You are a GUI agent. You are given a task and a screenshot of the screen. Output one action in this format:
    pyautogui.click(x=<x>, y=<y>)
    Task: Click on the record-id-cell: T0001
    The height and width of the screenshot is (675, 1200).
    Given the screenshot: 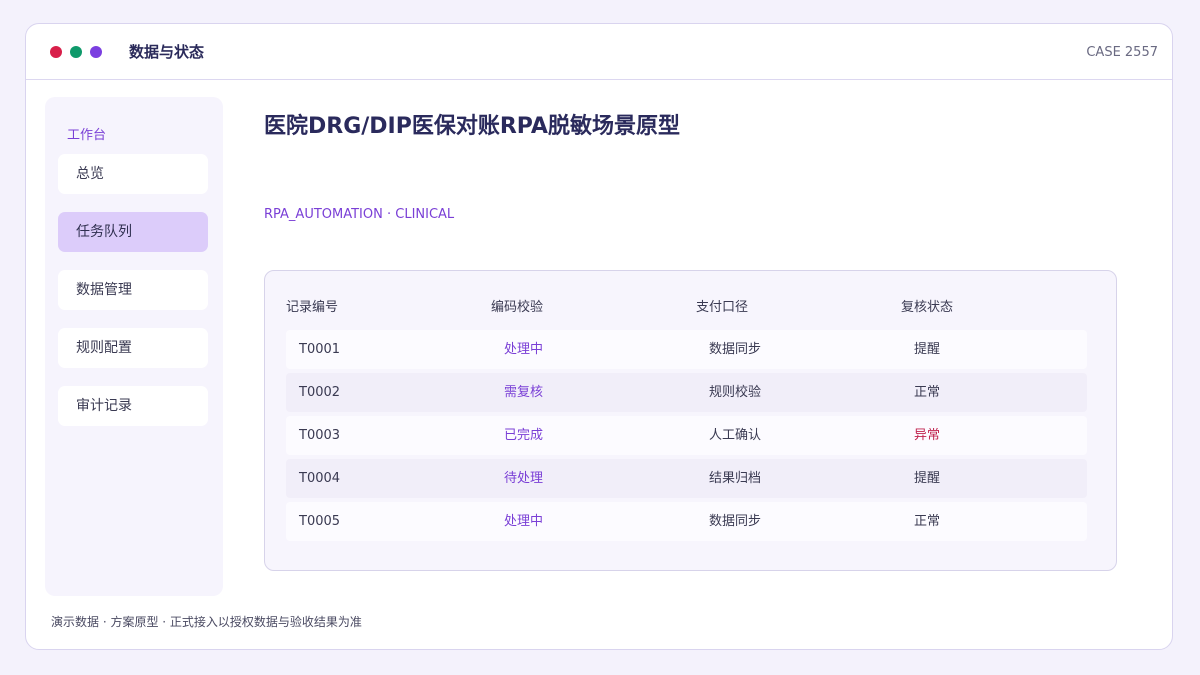 What is the action you would take?
    pyautogui.click(x=320, y=349)
    